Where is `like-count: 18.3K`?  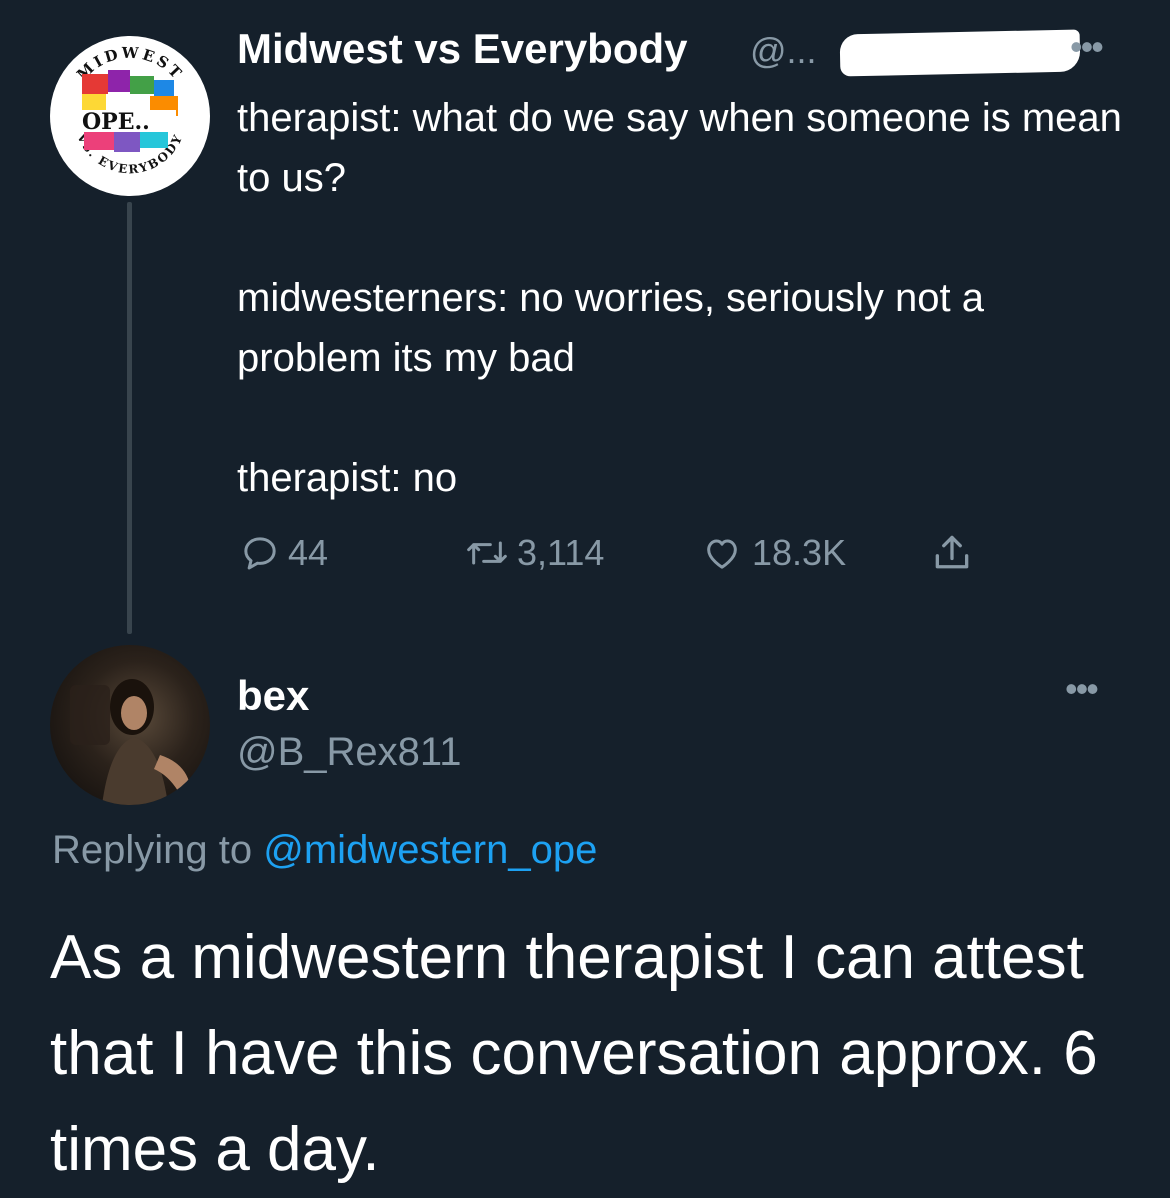 like-count: 18.3K is located at coordinates (799, 552).